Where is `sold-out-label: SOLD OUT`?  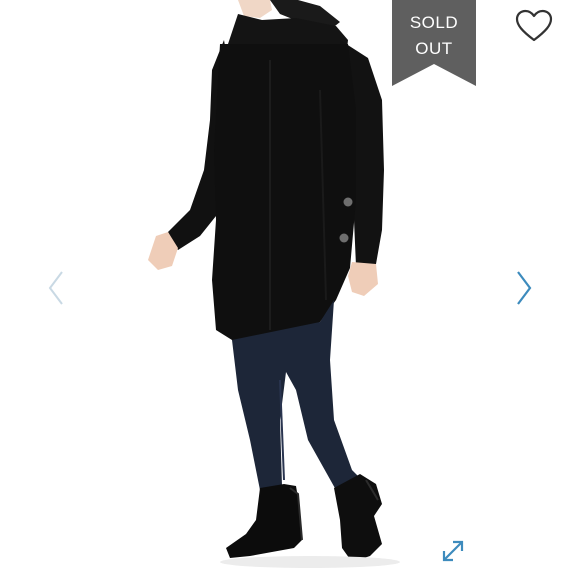
sold-out-label: SOLD OUT is located at coordinates (434, 36).